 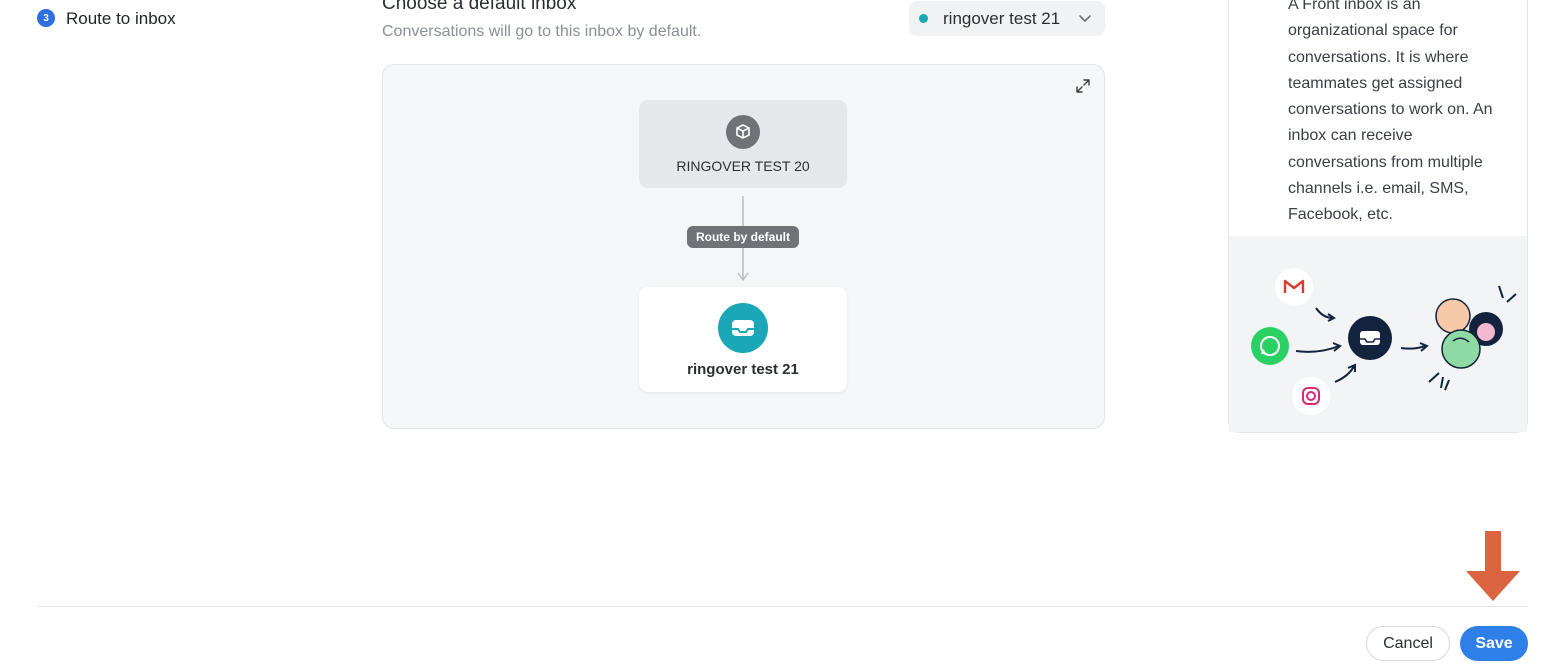 I want to click on save-button: Save, so click(x=1494, y=643).